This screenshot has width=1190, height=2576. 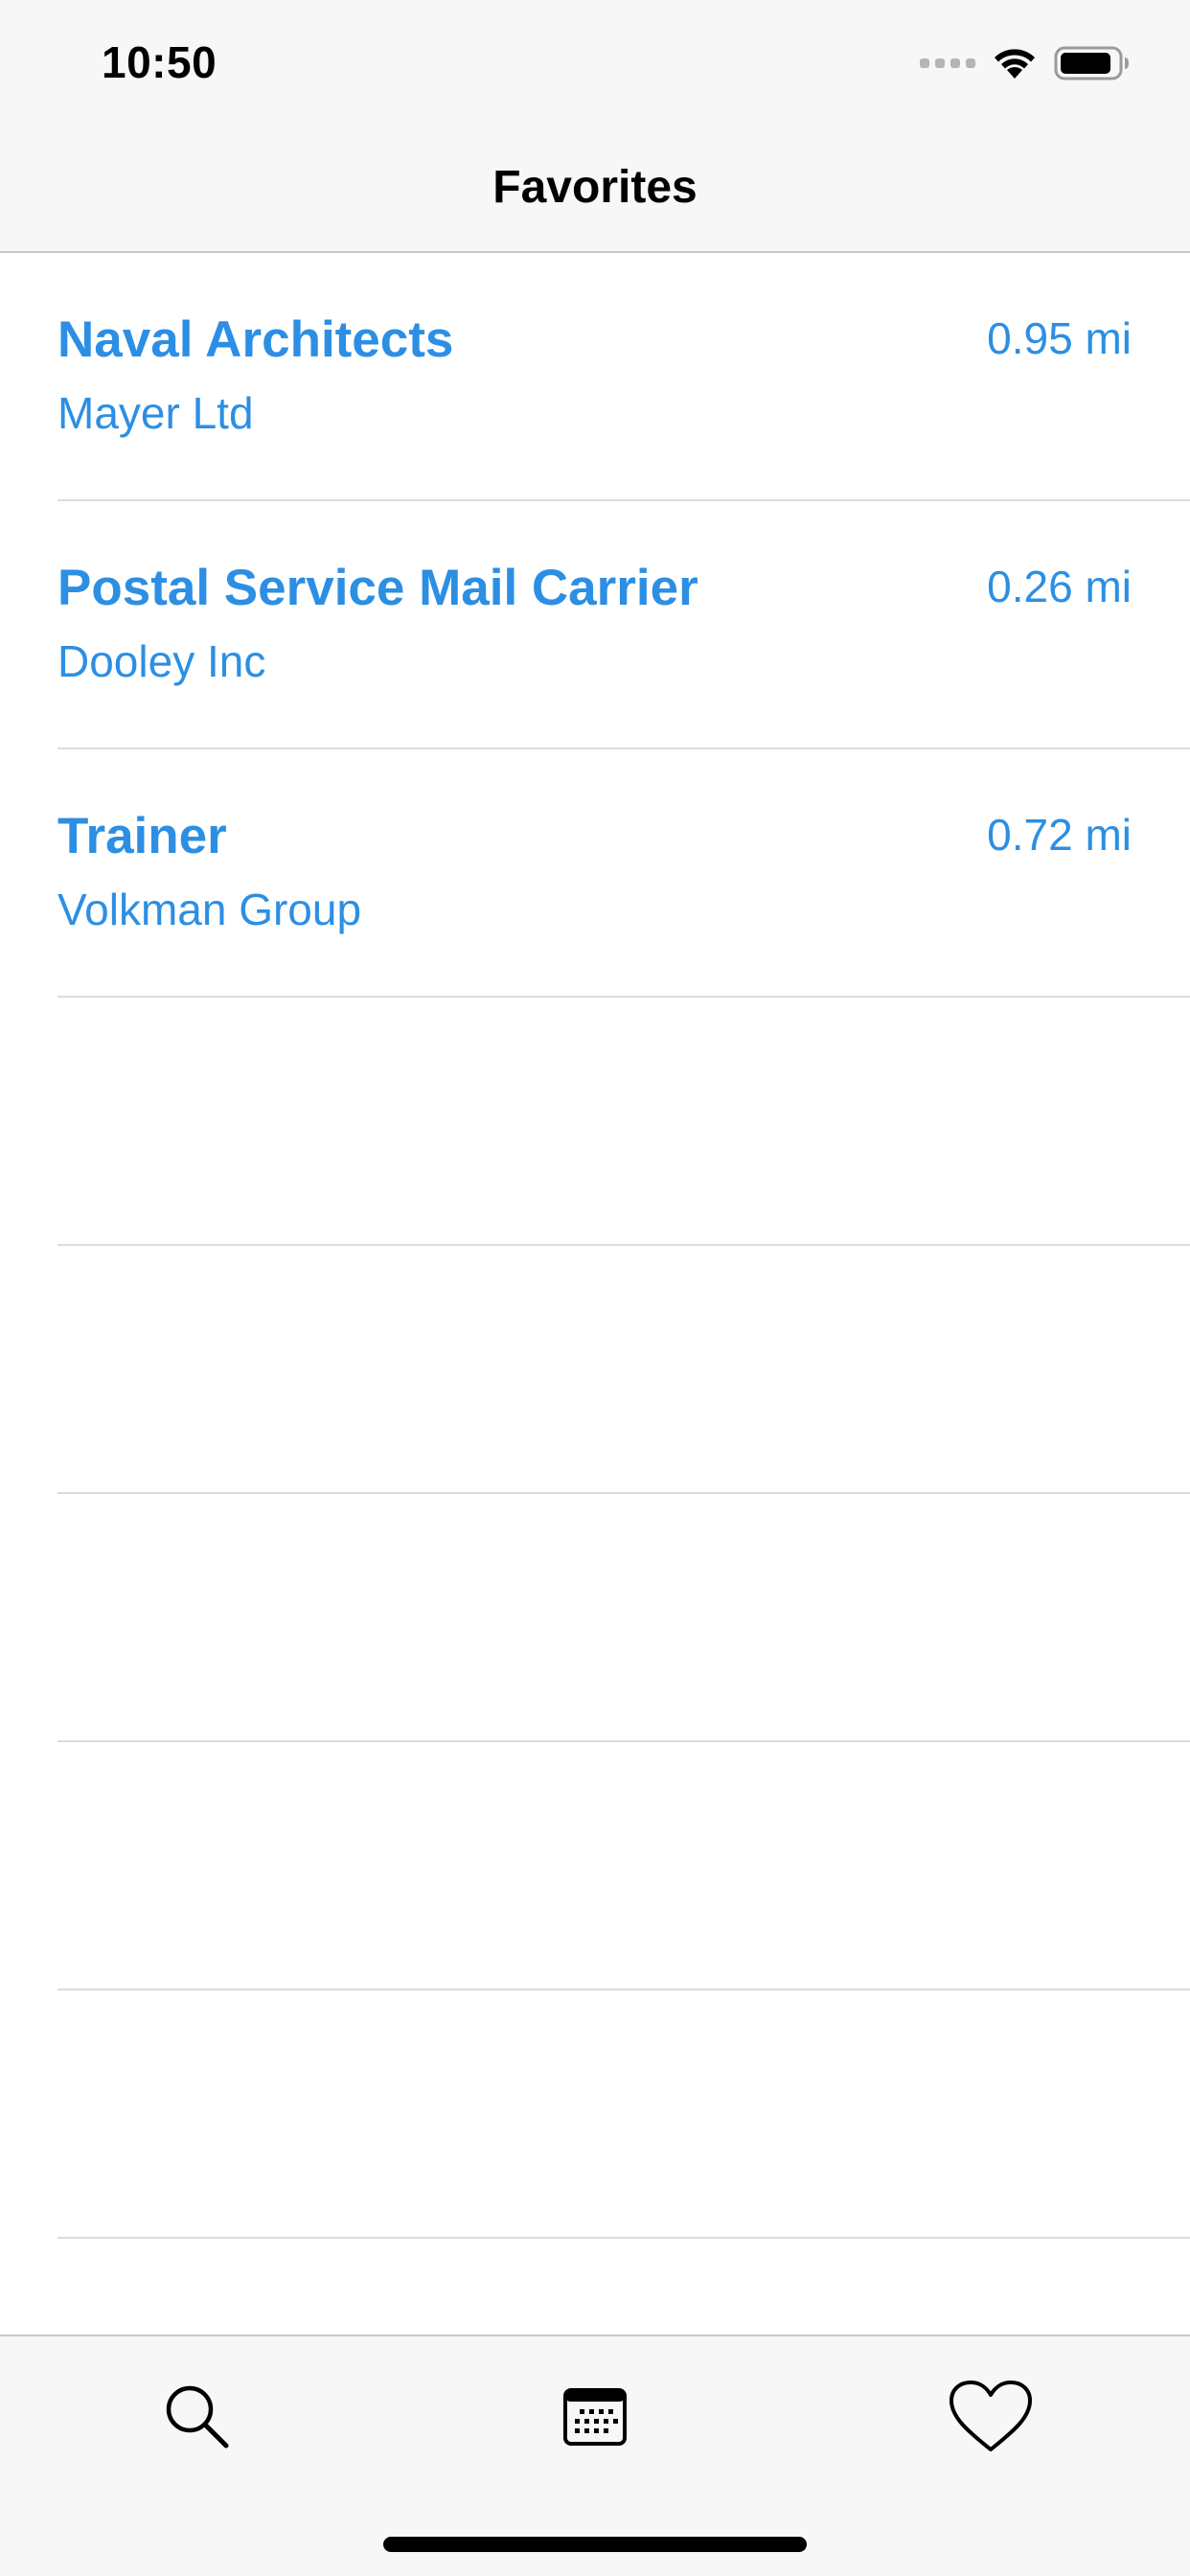 What do you see at coordinates (142, 836) in the screenshot?
I see `job-title: Trainer` at bounding box center [142, 836].